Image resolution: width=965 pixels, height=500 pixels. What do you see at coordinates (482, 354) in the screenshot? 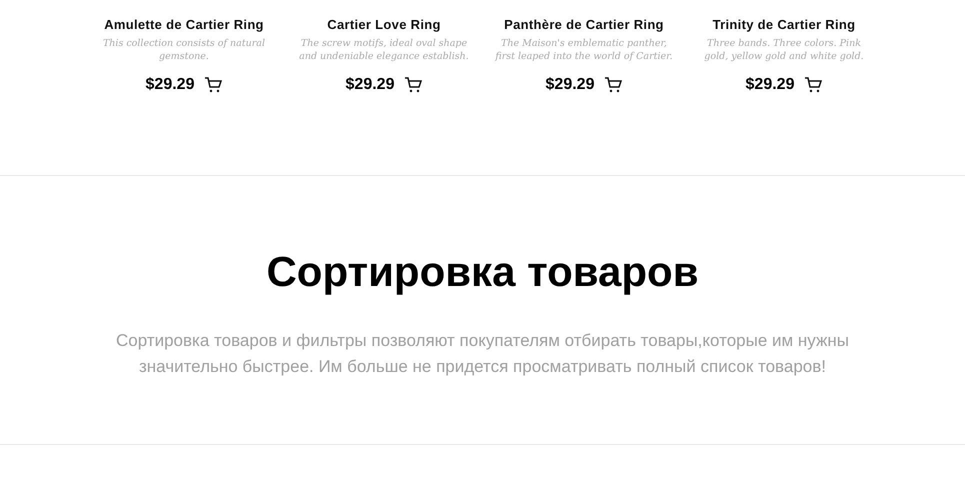
I see `section-description: Сортировка товаров и фильтры позволяют покупателям отбирать товары,которые им нужны значительно быстрее. Им больше не придется просматривать полный список товаров!` at bounding box center [482, 354].